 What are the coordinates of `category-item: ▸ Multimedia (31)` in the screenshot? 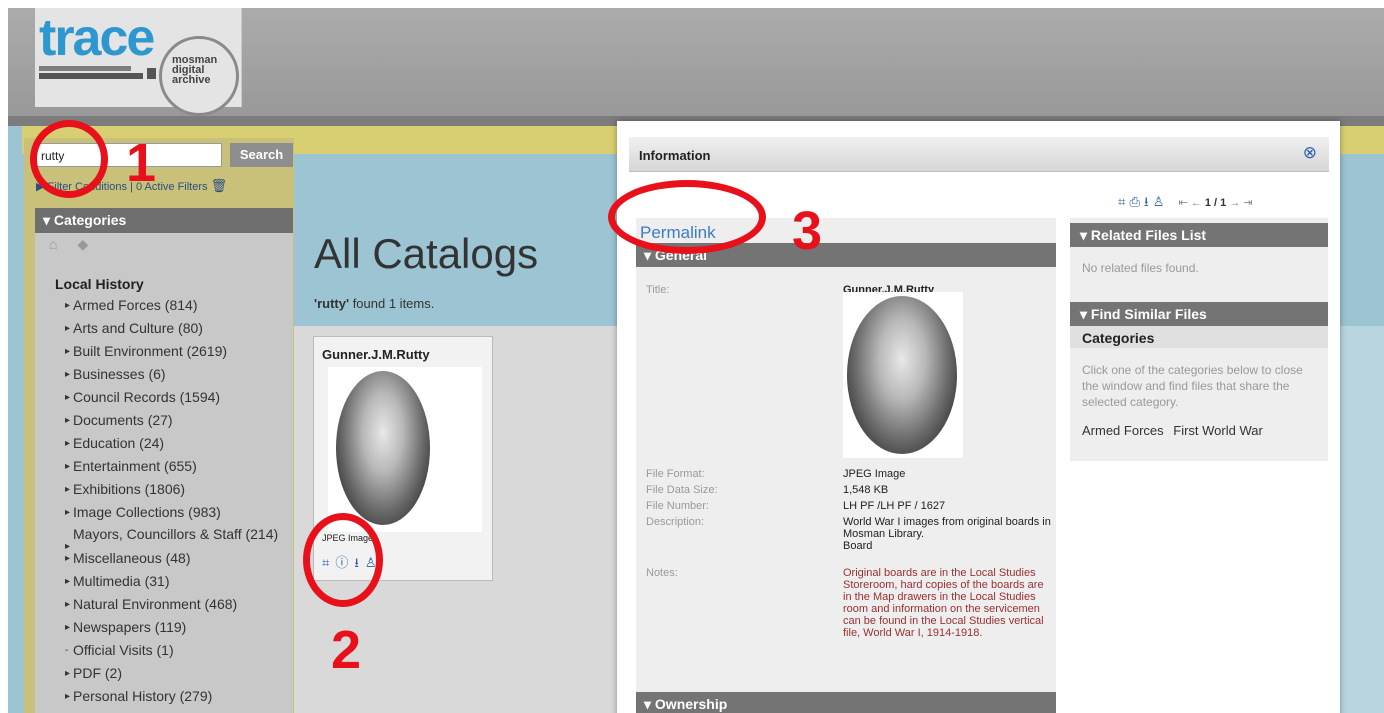 It's located at (164, 581).